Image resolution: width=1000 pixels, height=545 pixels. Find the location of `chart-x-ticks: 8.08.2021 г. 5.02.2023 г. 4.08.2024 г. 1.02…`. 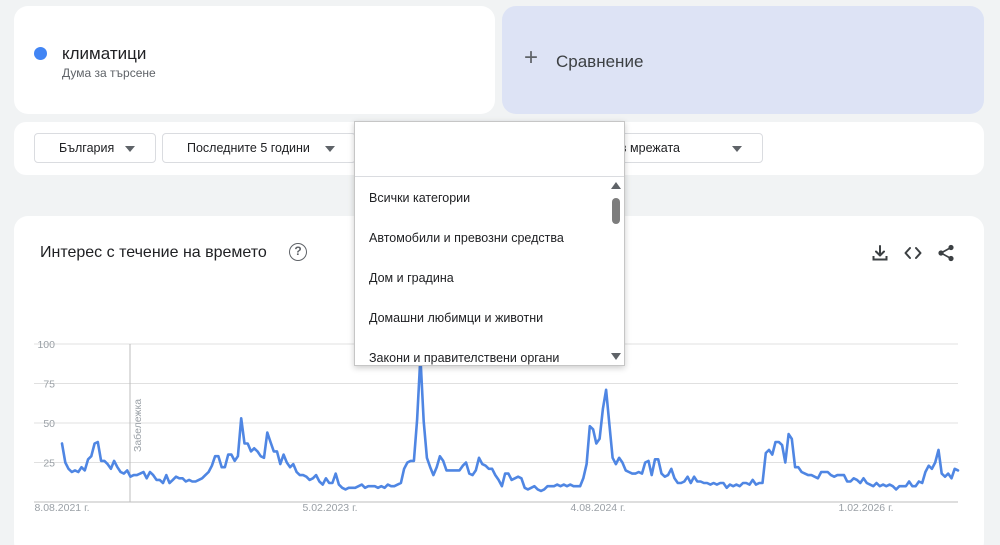

chart-x-ticks: 8.08.2021 г. 5.02.2023 г. 4.08.2024 г. 1.02… is located at coordinates (463, 508).